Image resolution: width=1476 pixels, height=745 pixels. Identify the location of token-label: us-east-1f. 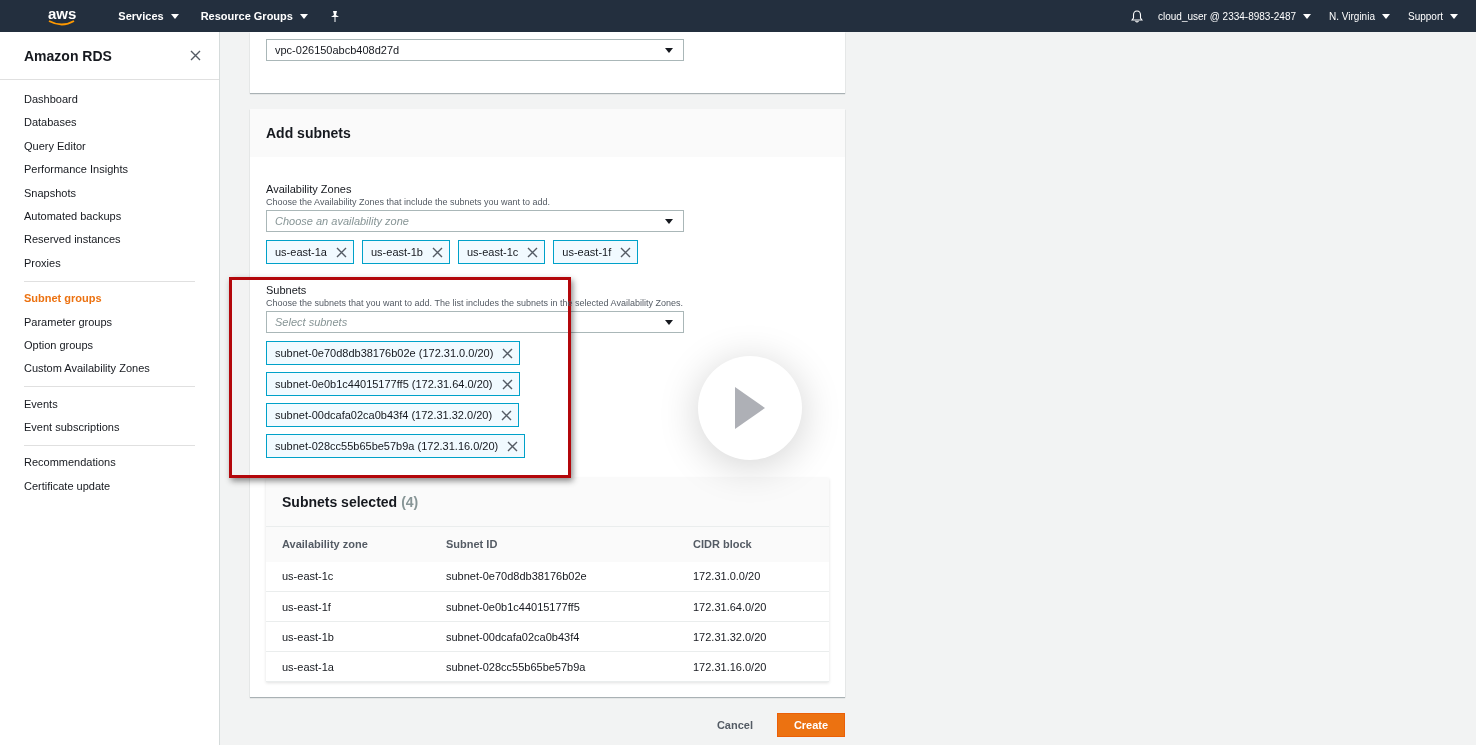
(587, 252).